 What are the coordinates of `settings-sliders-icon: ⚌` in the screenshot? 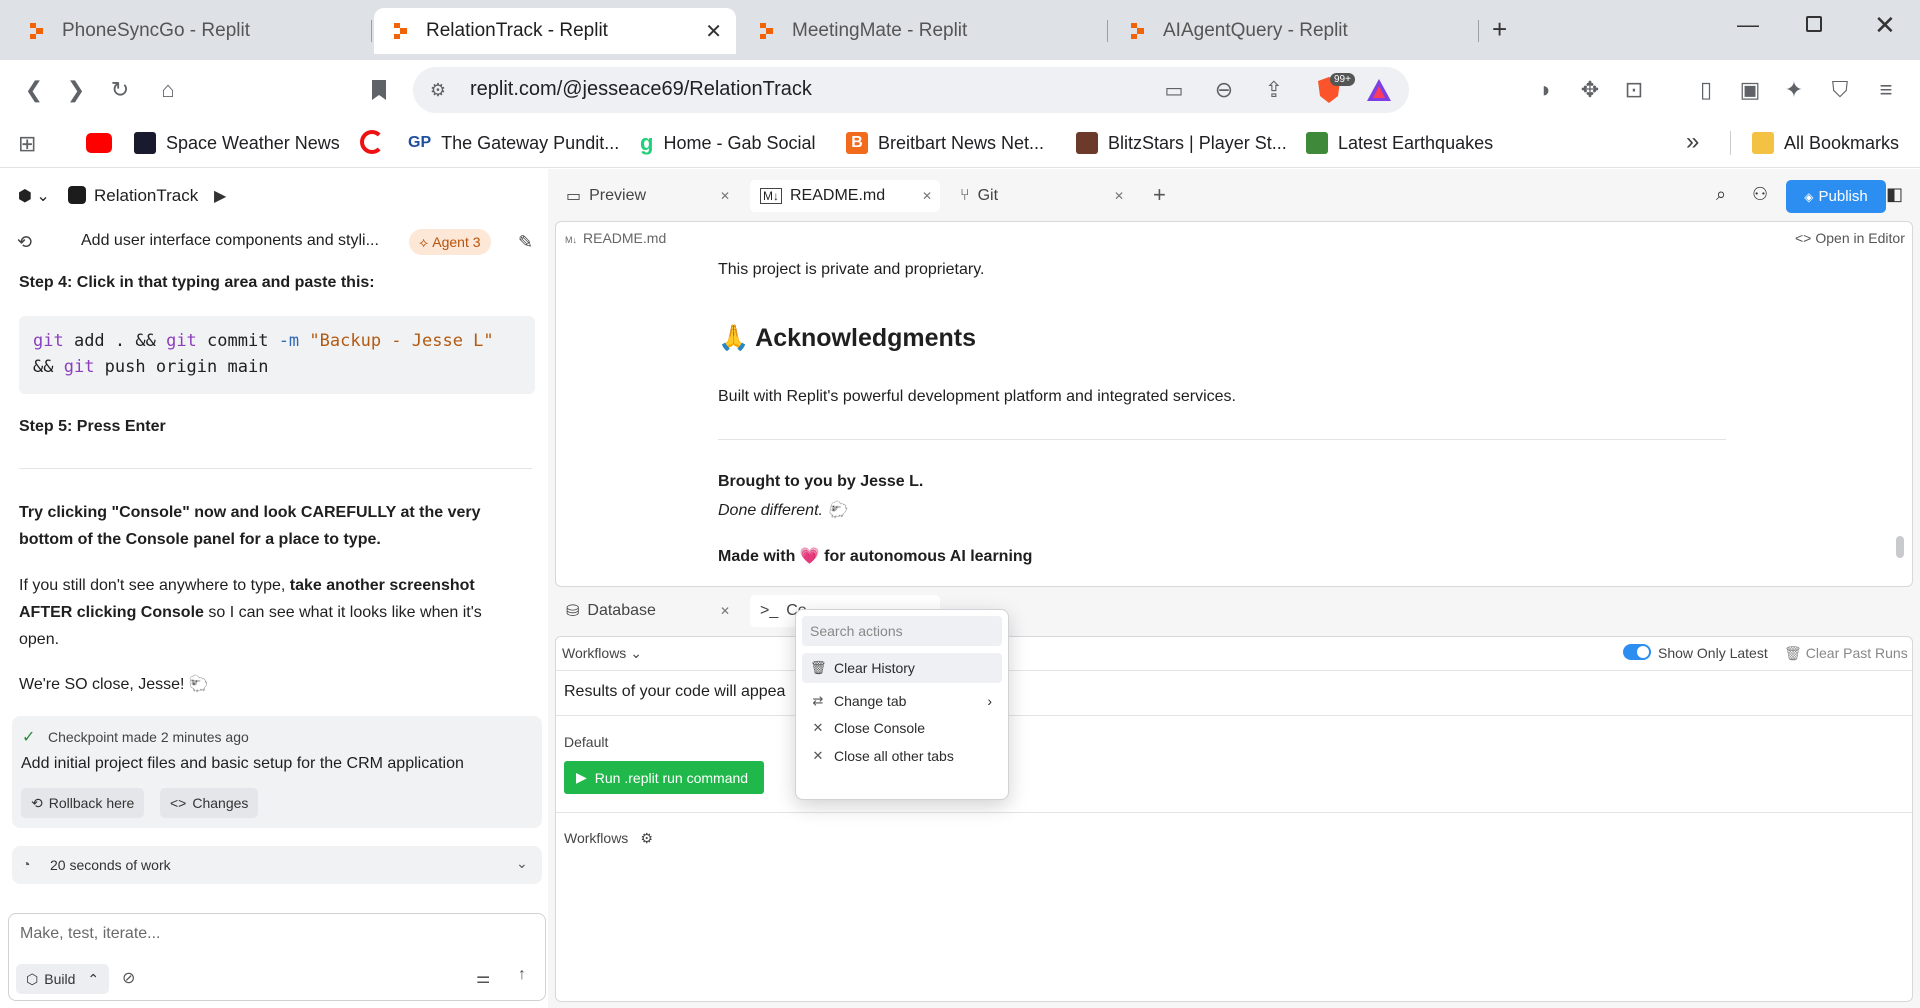 It's located at (483, 978).